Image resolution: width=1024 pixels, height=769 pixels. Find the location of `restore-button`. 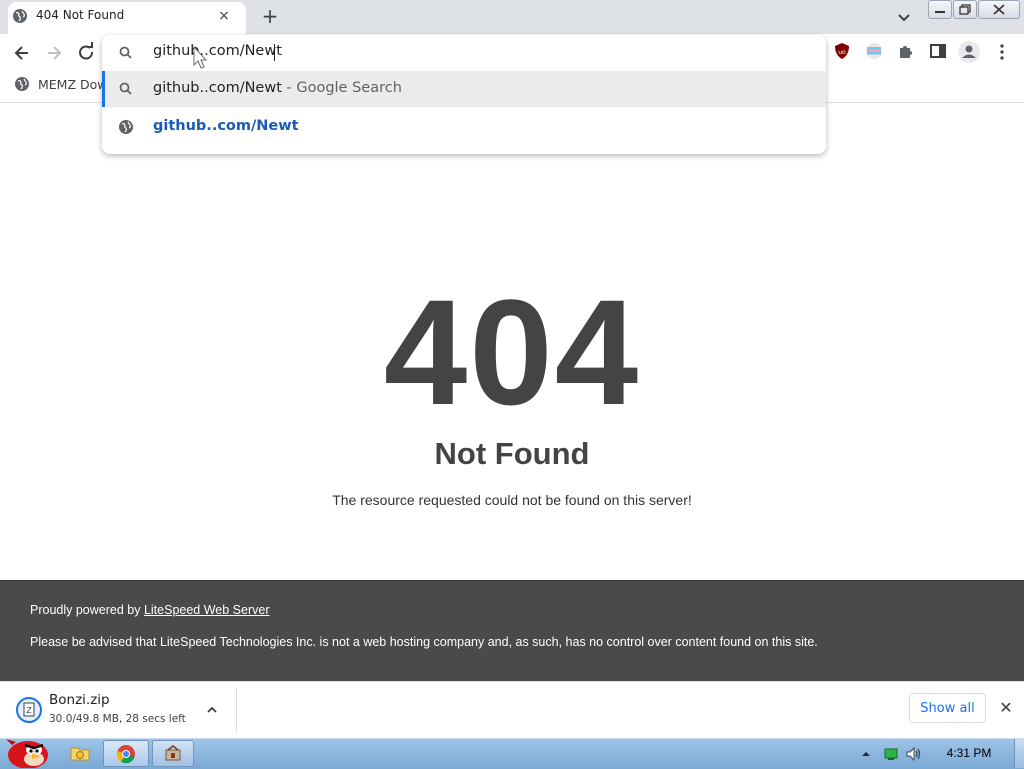

restore-button is located at coordinates (965, 9).